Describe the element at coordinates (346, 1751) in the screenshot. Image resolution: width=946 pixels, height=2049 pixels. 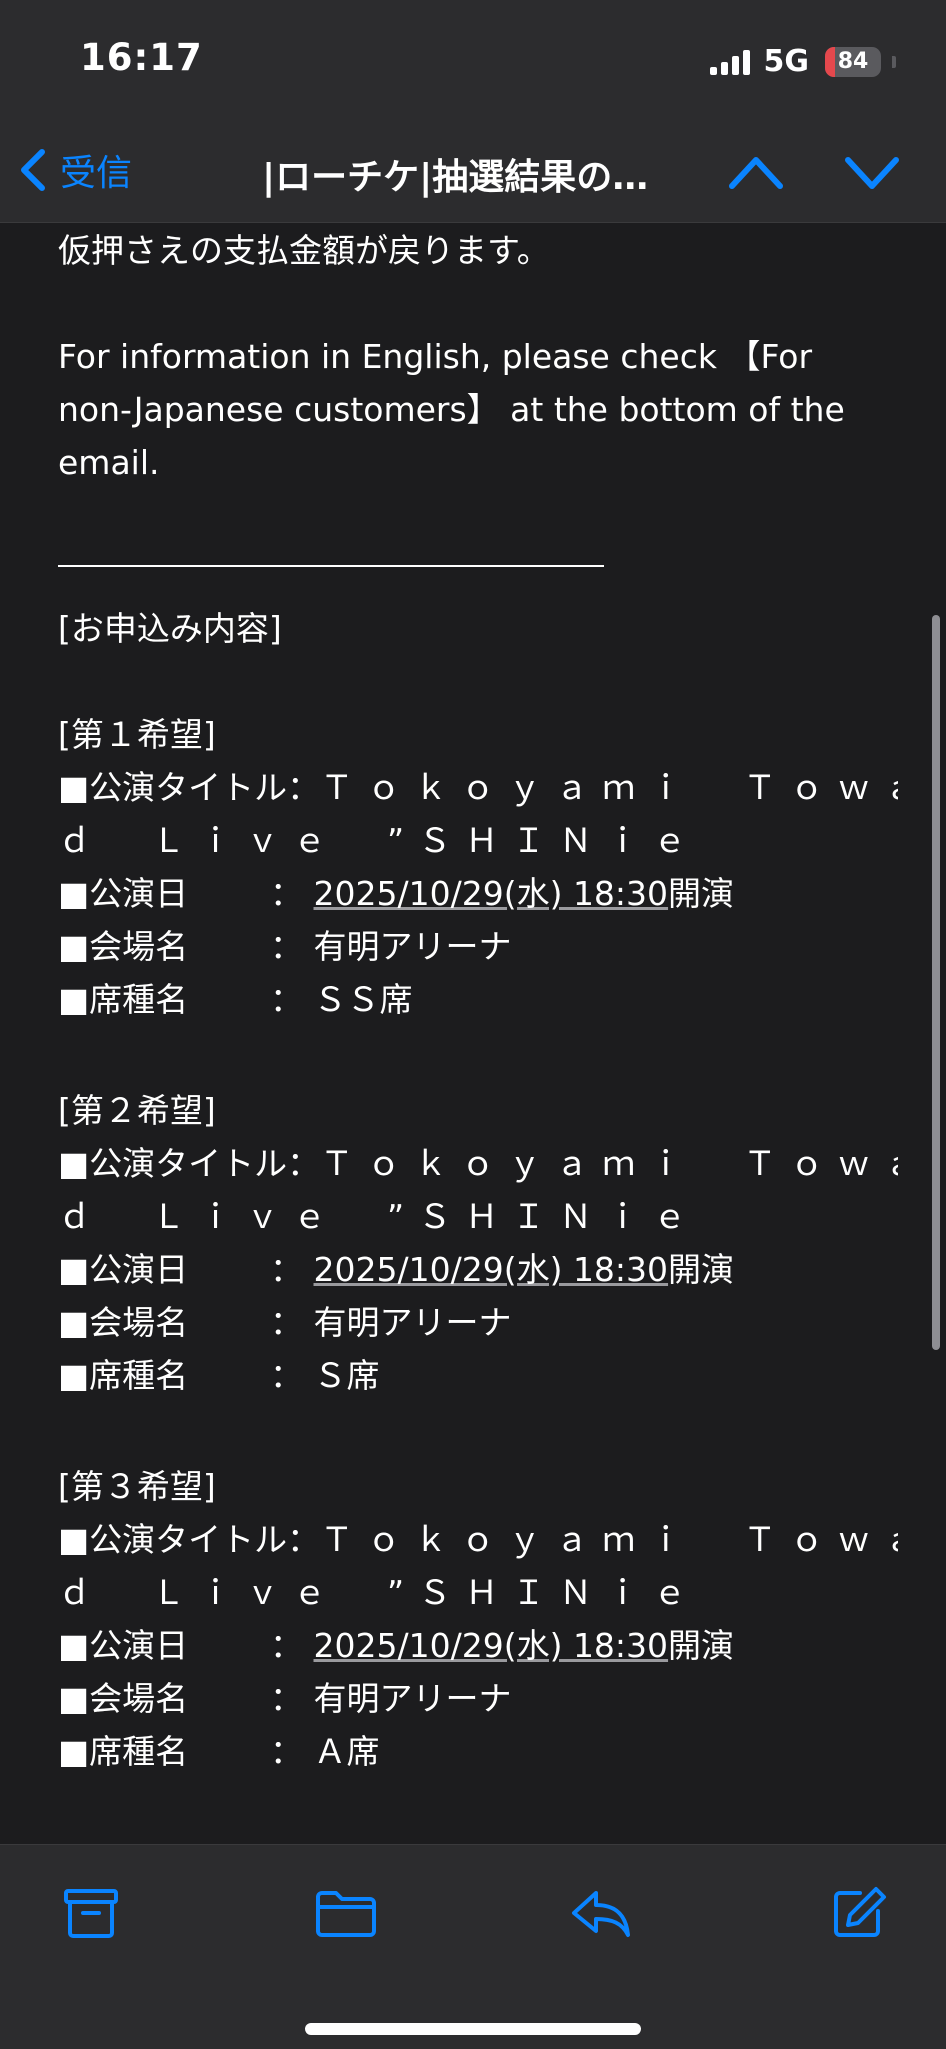
I see `choice-3-seat-value: Ａ席` at that location.